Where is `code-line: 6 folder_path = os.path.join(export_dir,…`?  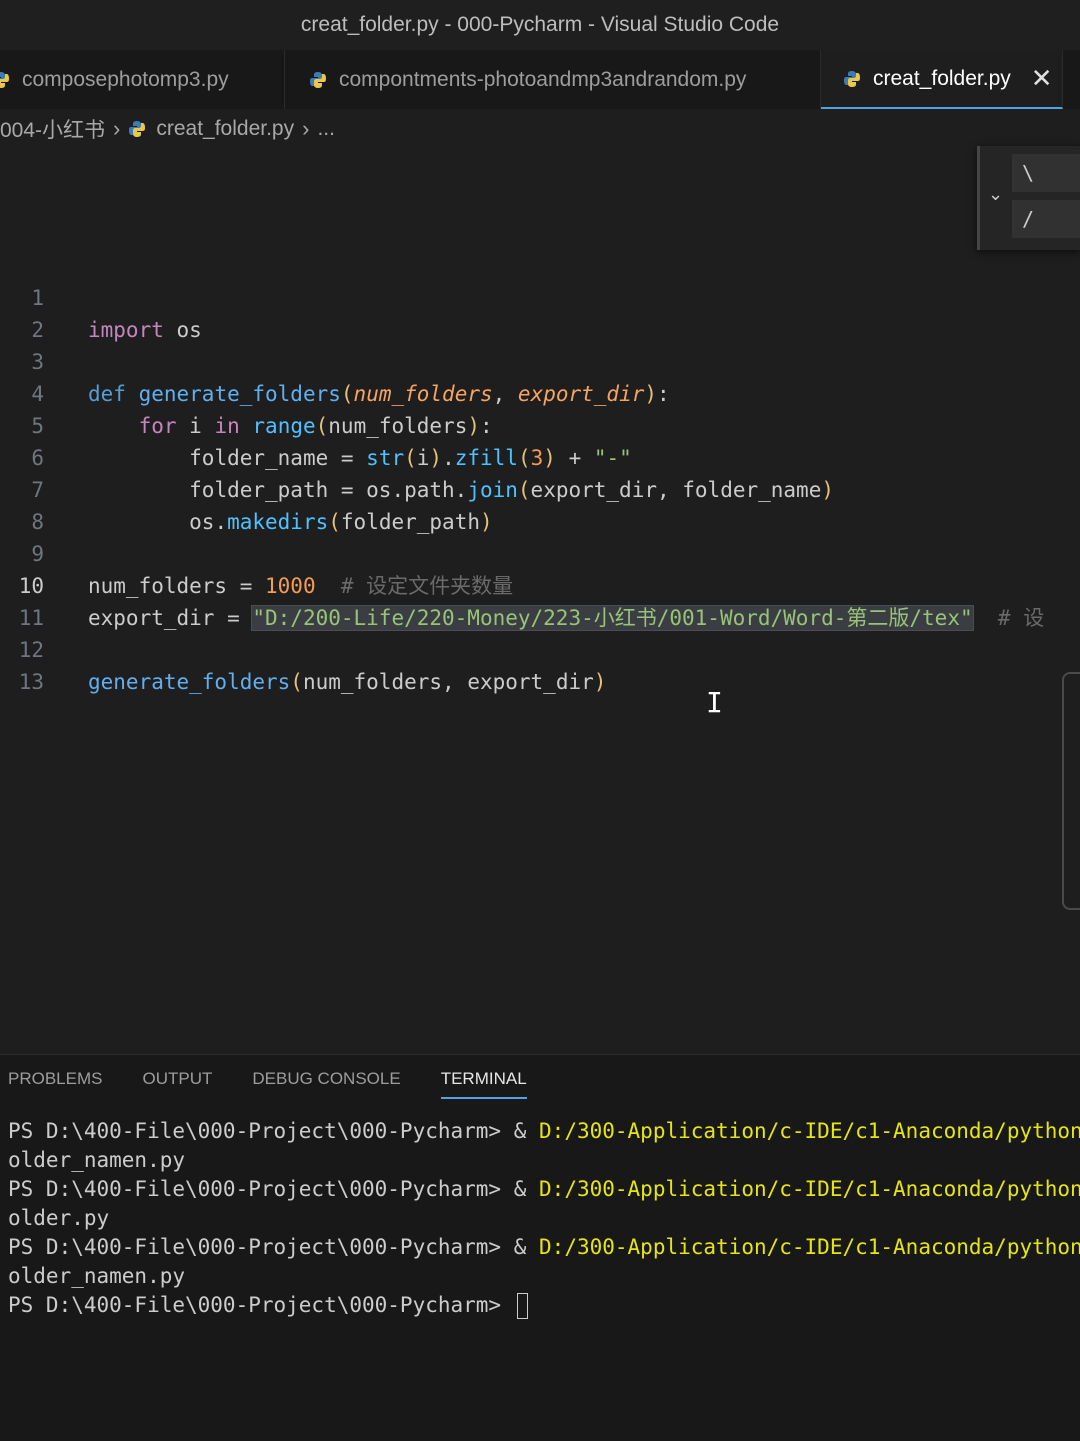 code-line: 6 folder_path = os.path.join(export_dir,… is located at coordinates (540, 456).